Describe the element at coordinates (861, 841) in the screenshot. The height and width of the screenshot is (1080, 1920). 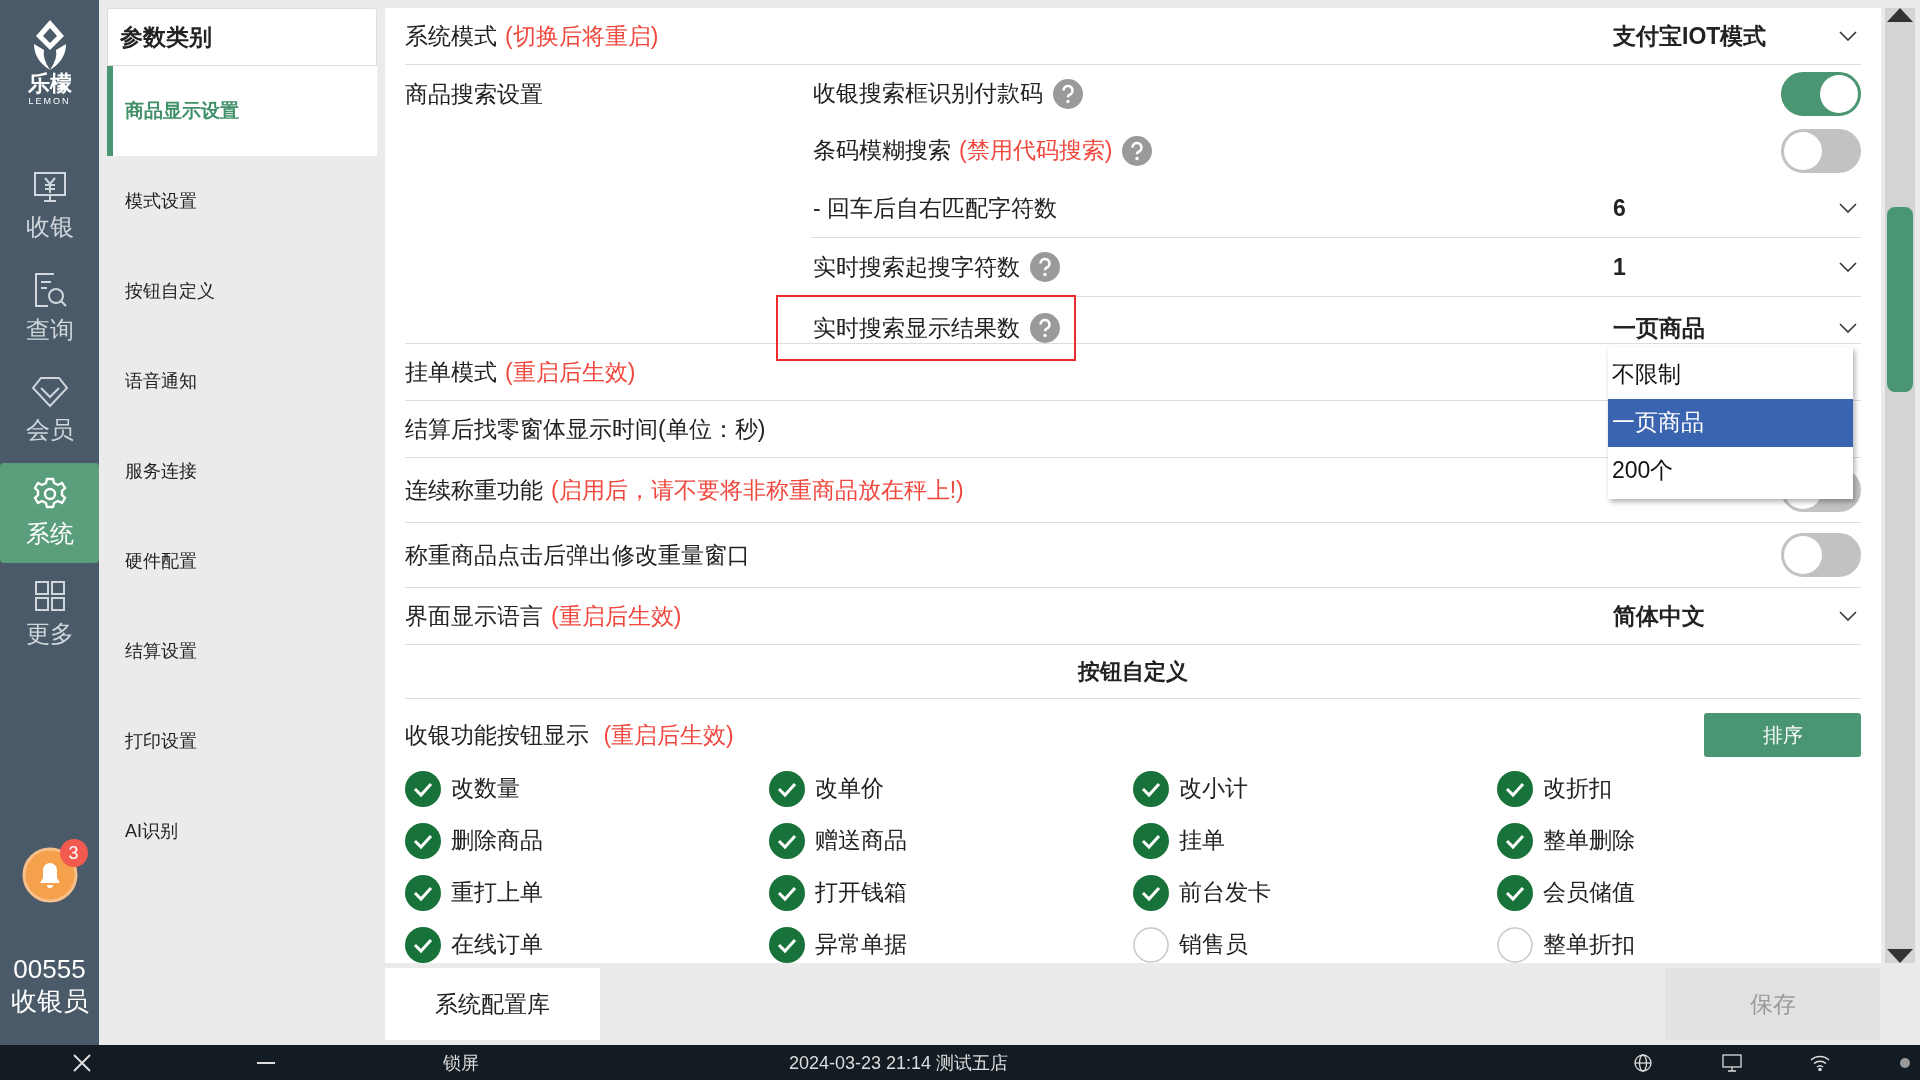
I see `checkbox-label: 赠送商品` at that location.